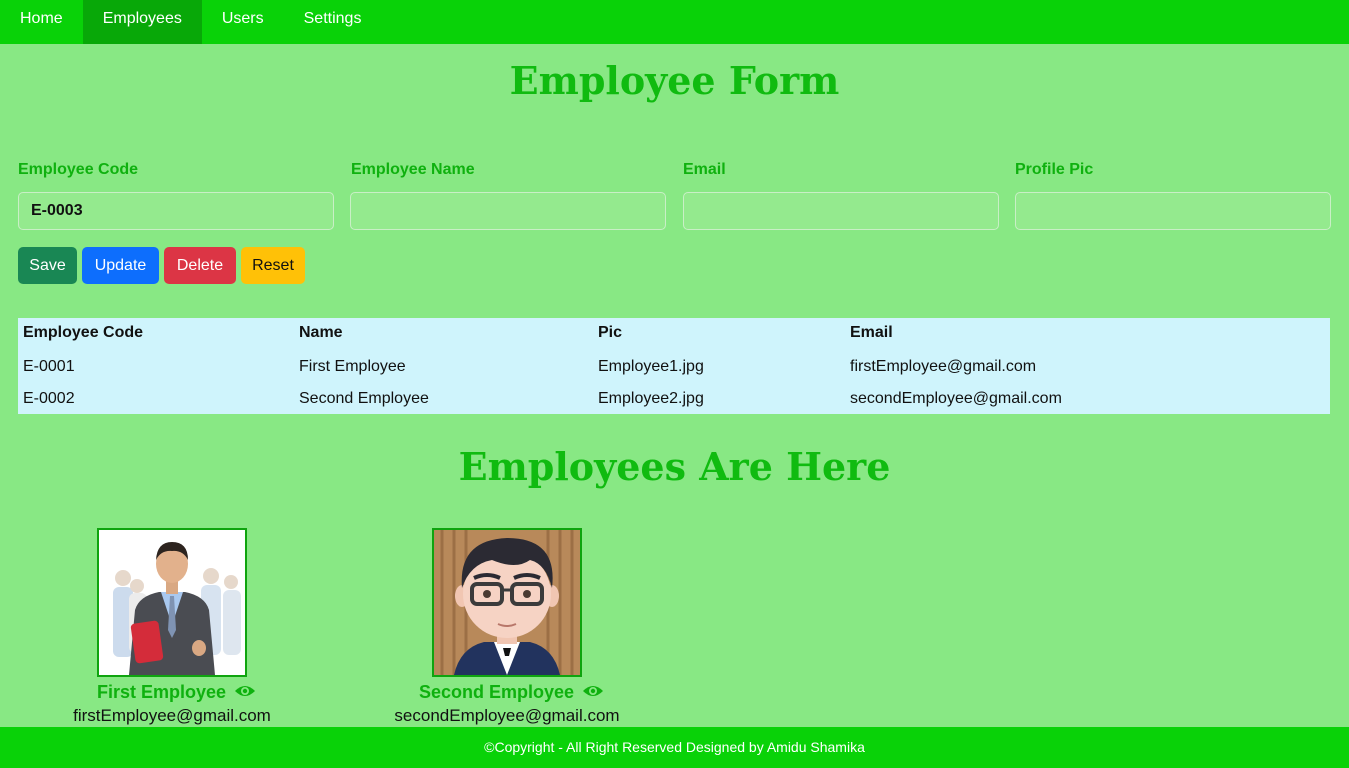 The width and height of the screenshot is (1349, 768). Describe the element at coordinates (1173, 211) in the screenshot. I see `profile-pic-input` at that location.